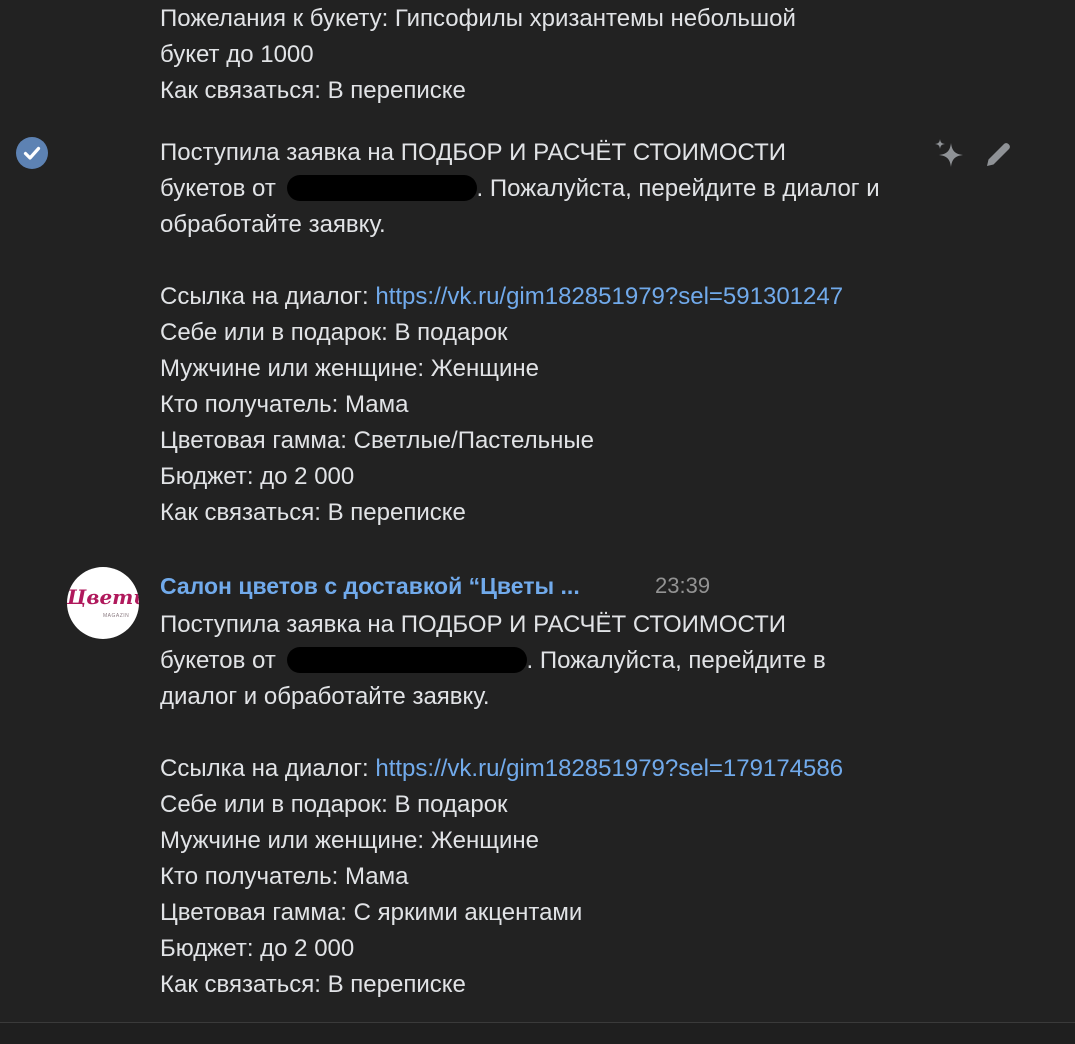 The image size is (1075, 1044). I want to click on dialog-link: https://vk.ru/gim182851979?sel=591301247, so click(609, 296).